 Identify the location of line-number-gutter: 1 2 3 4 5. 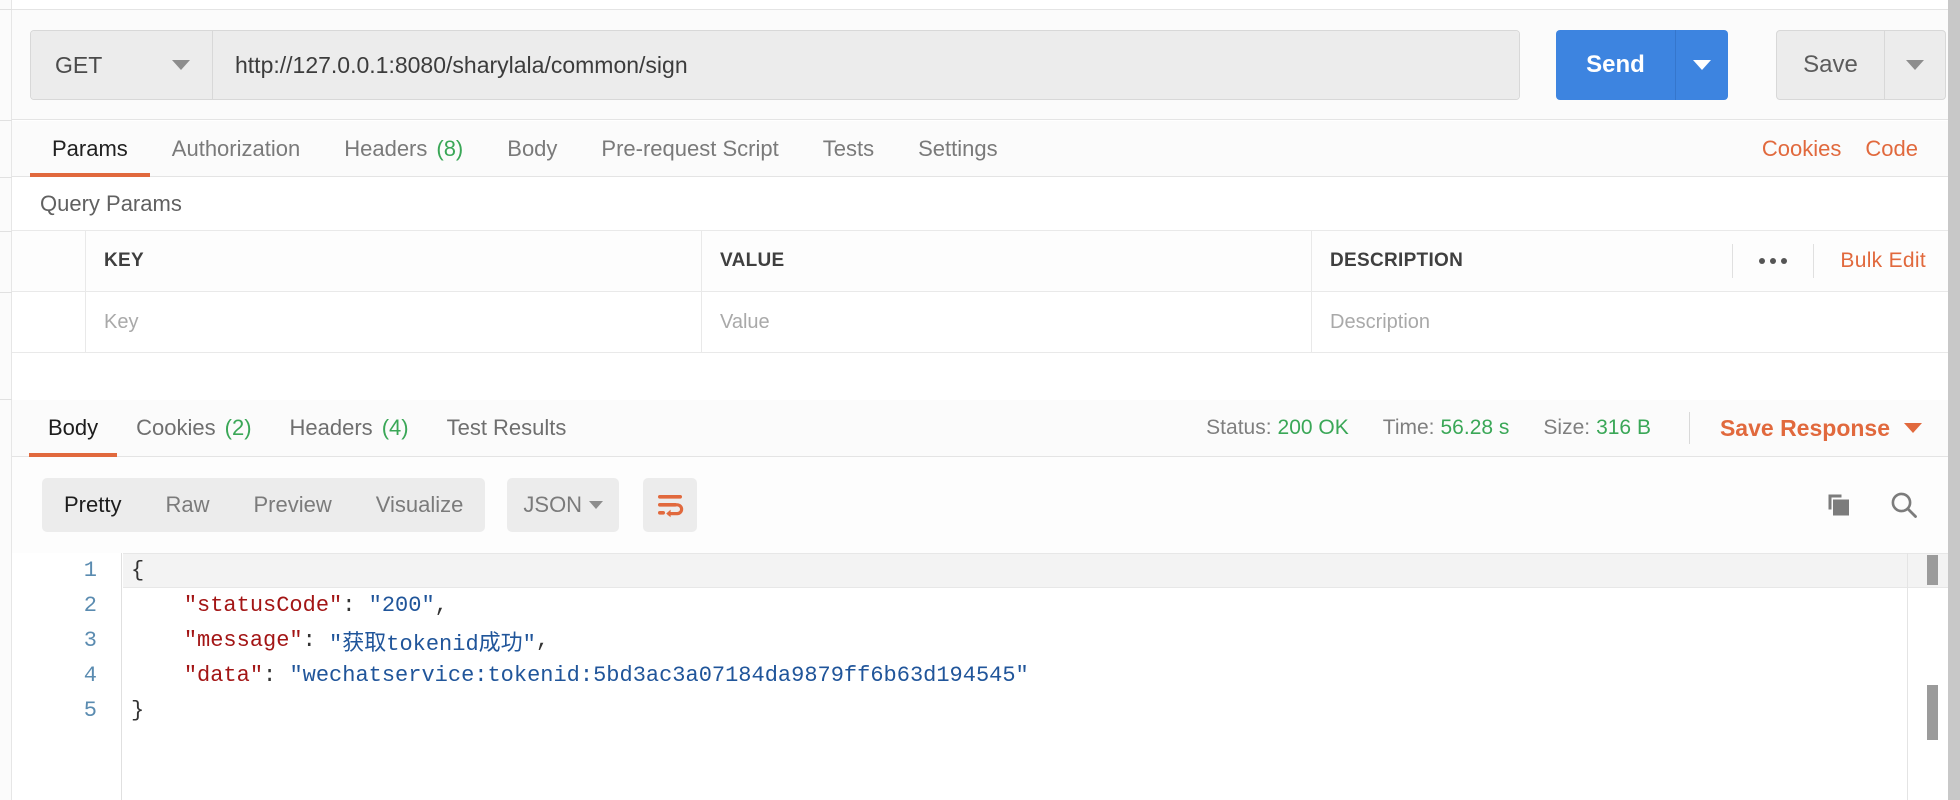
(67, 676).